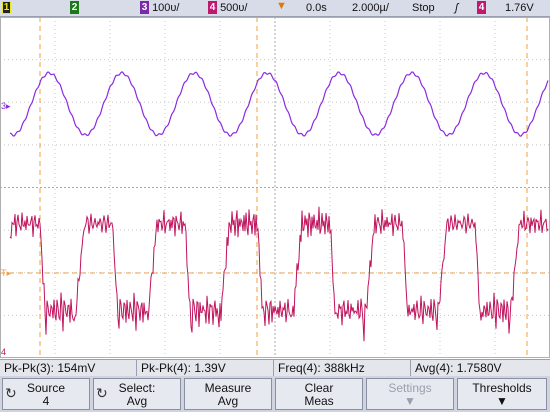 The width and height of the screenshot is (550, 412). I want to click on settings-softkey: Settings ▼, so click(410, 394).